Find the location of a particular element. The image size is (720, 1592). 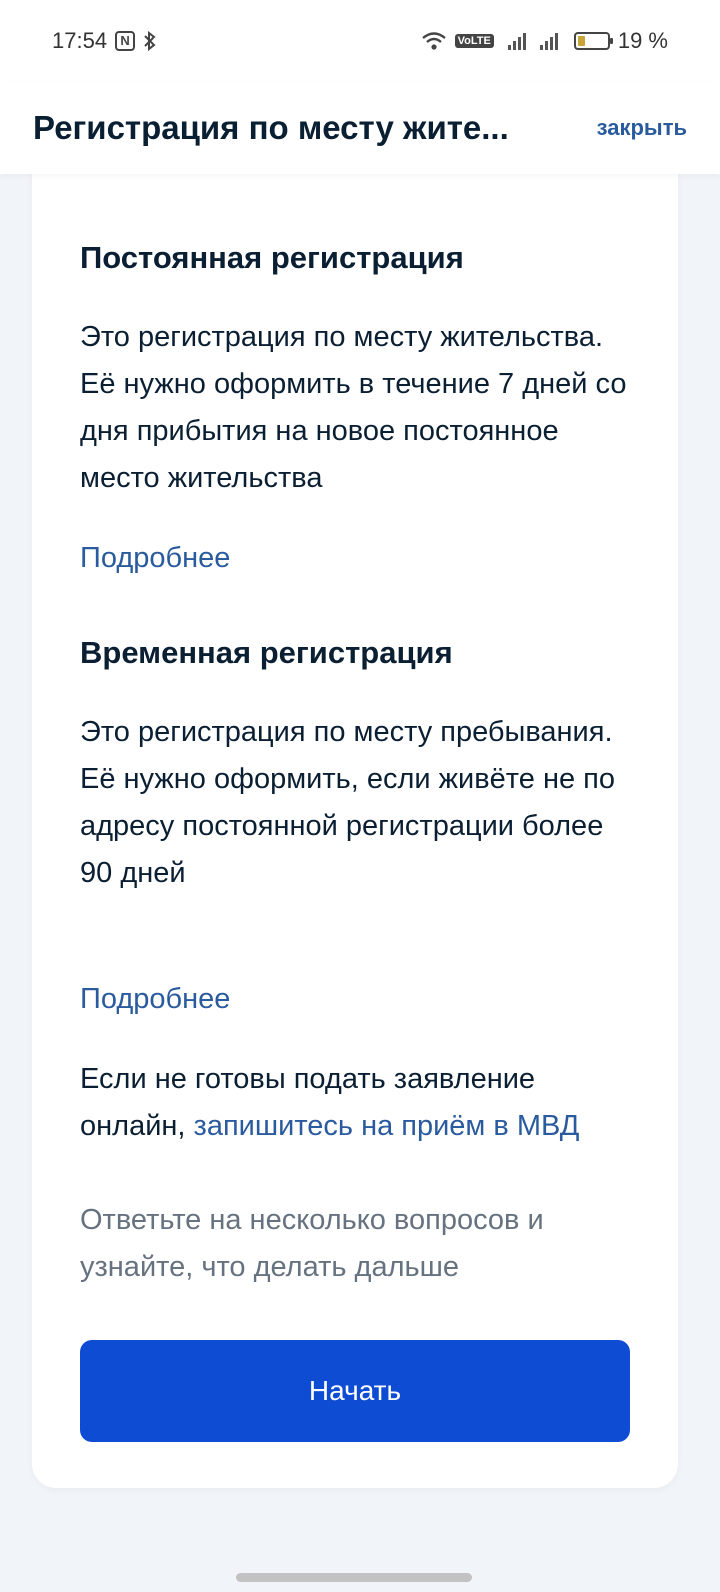

temporary-title: Временная регистрация is located at coordinates (266, 652).